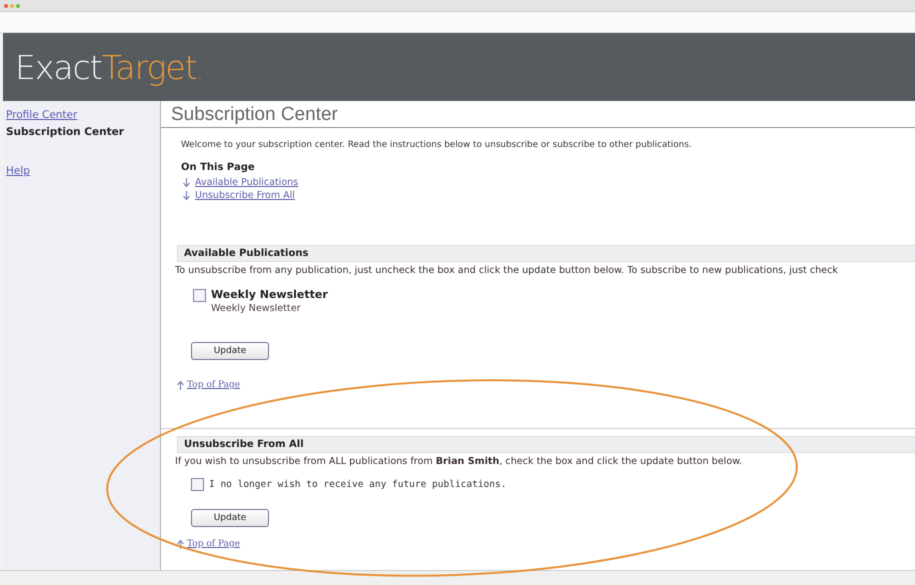  Describe the element at coordinates (83, 115) in the screenshot. I see `sidebar-item: Profile Center` at that location.